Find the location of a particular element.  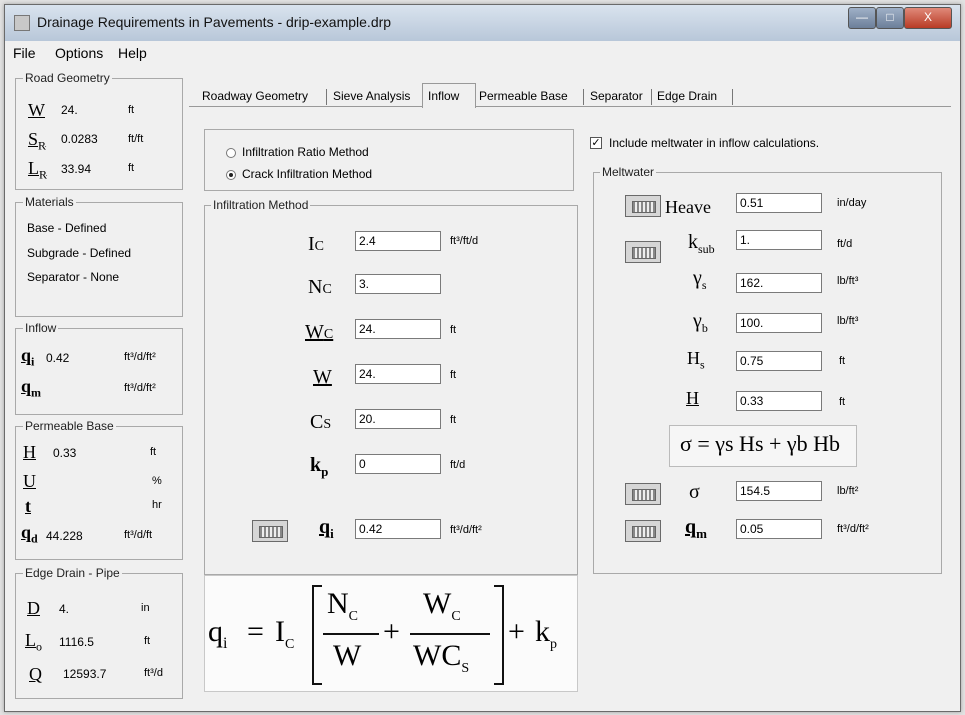

label-infiltration-ratio: Infiltration Ratio Method is located at coordinates (305, 152).